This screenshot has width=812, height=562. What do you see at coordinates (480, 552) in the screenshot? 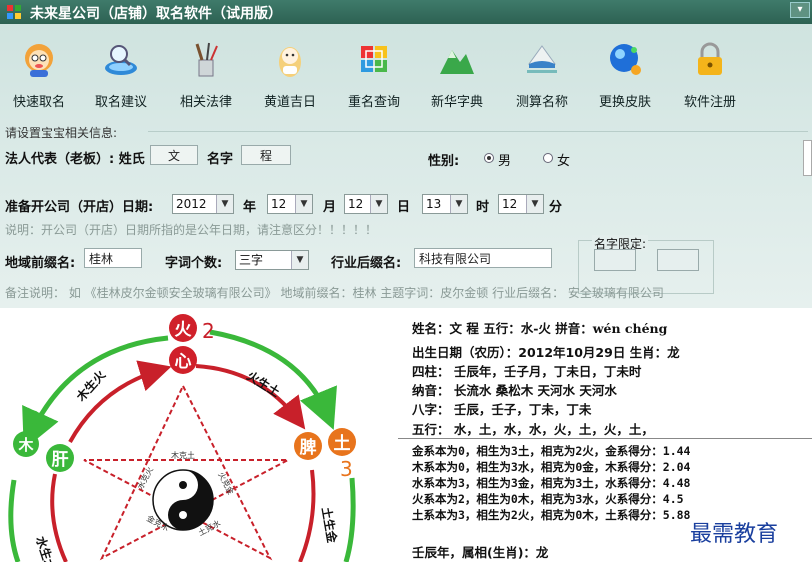
I see `result-year-line: 壬辰年，属相(生肖)：龙` at bounding box center [480, 552].